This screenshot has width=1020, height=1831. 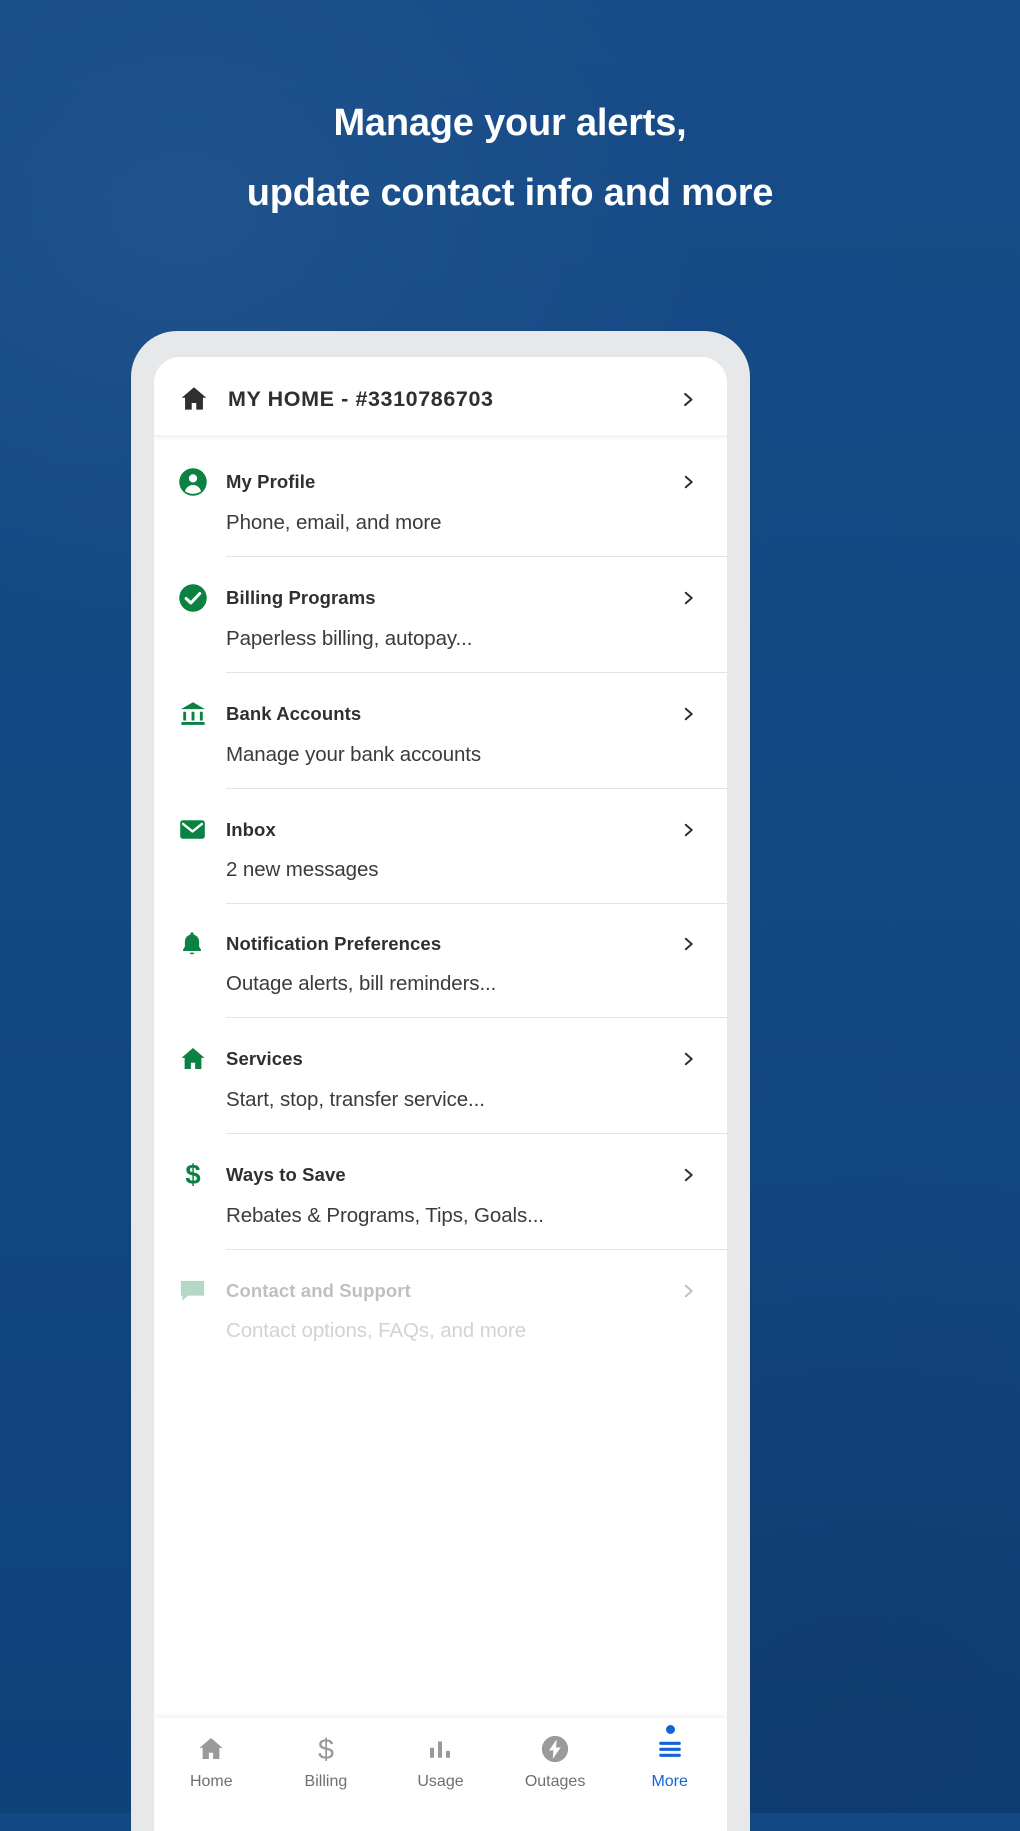 What do you see at coordinates (302, 869) in the screenshot?
I see `list-item-subtitle: 2 new messages` at bounding box center [302, 869].